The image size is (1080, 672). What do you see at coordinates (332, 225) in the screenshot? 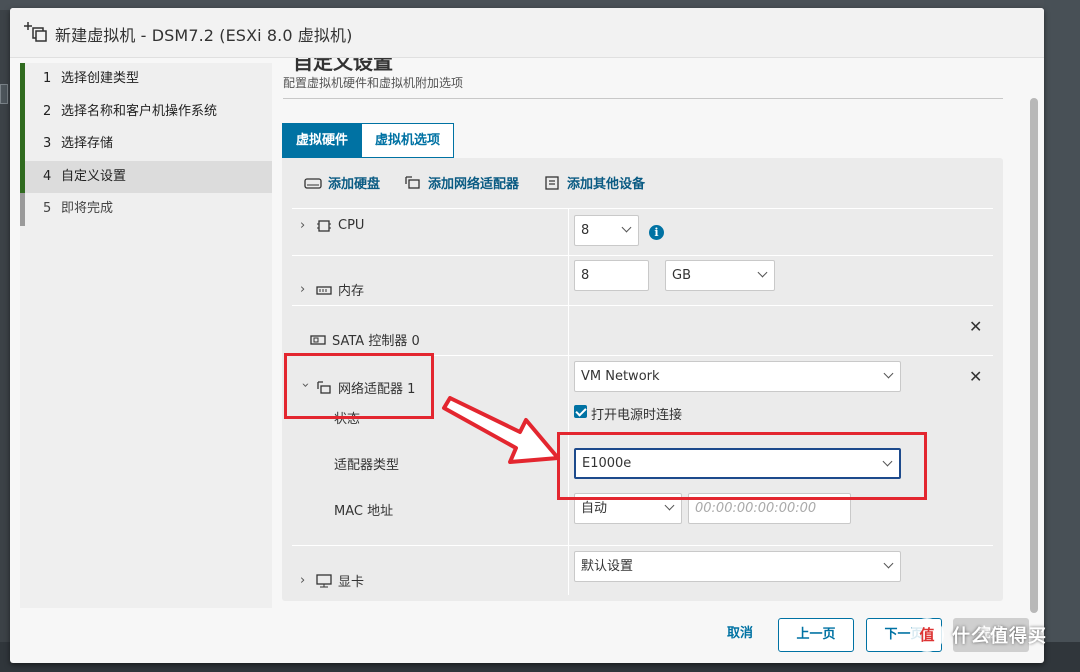
I see `cpu-label: › CPU` at bounding box center [332, 225].